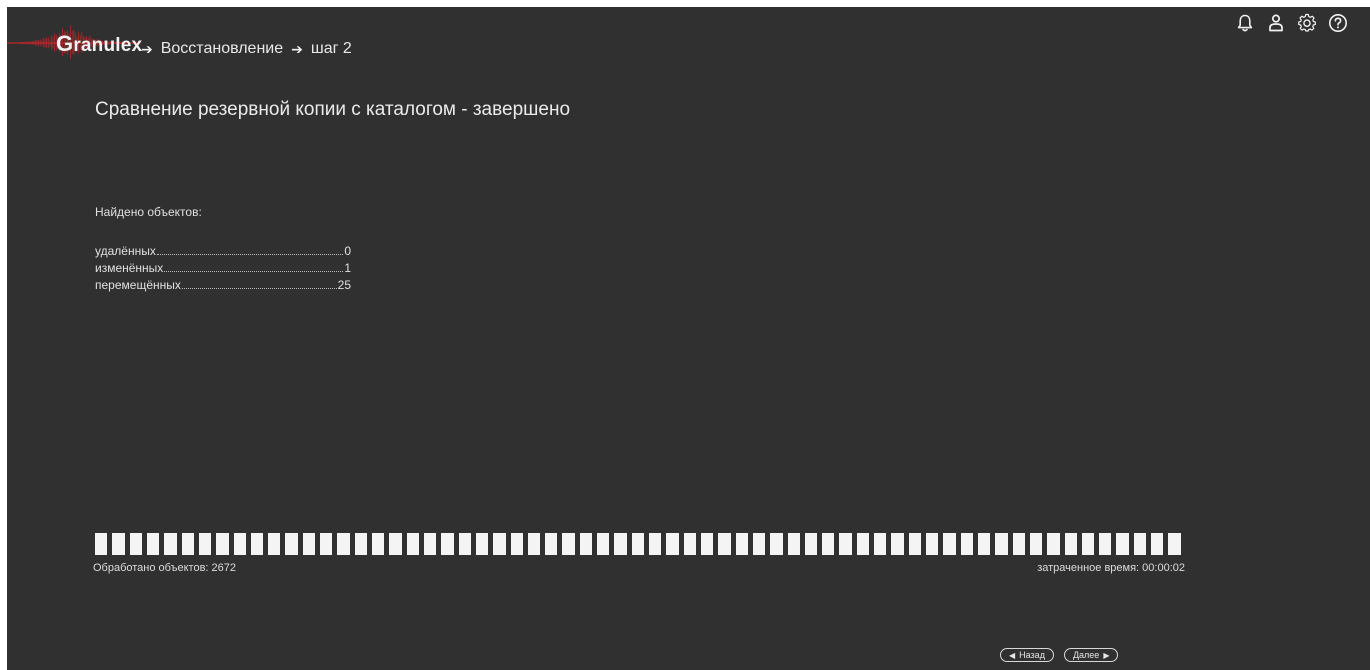  Describe the element at coordinates (223, 285) in the screenshot. I see `stat-row-moved: перемещённых 25` at that location.